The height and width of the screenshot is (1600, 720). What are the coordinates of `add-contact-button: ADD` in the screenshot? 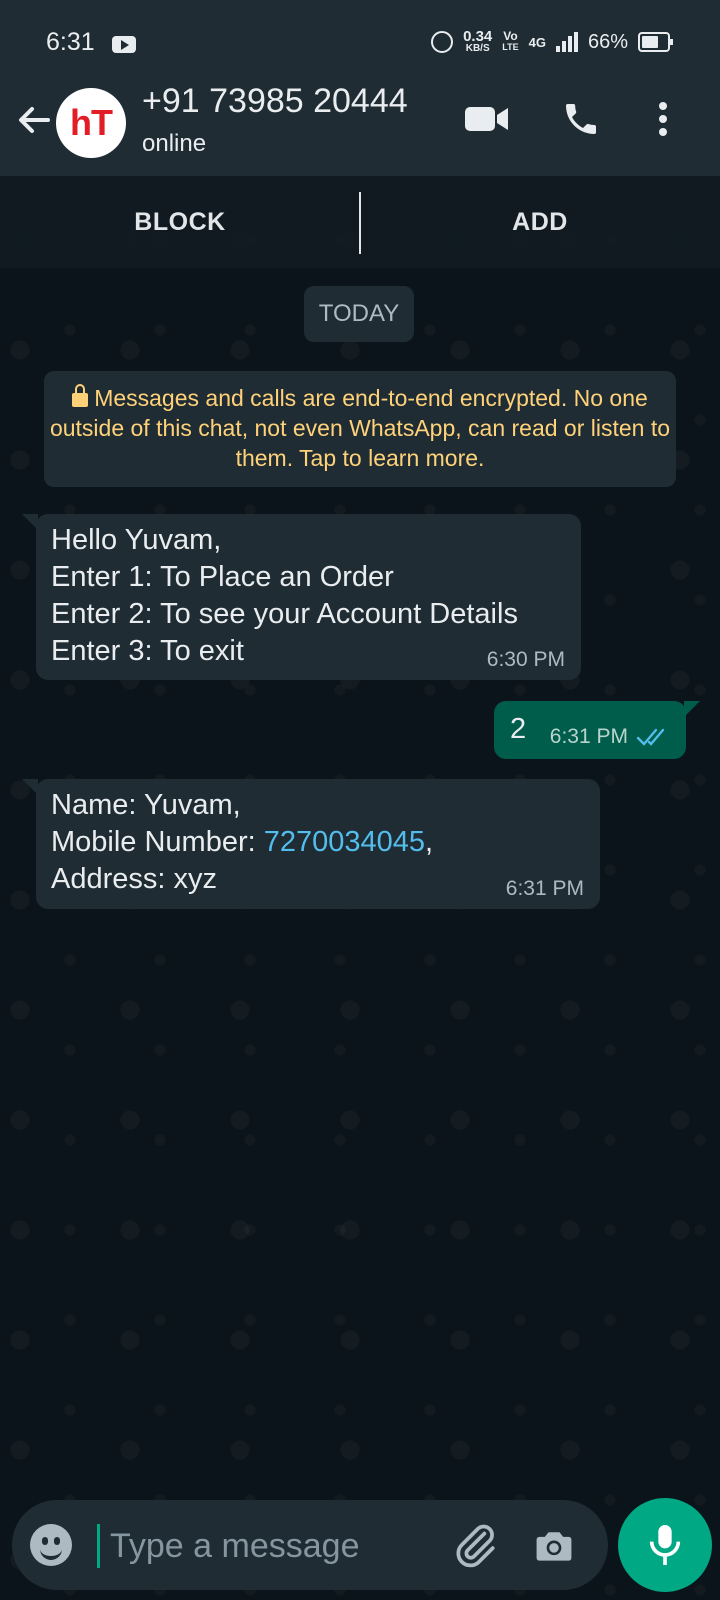 It's located at (540, 222).